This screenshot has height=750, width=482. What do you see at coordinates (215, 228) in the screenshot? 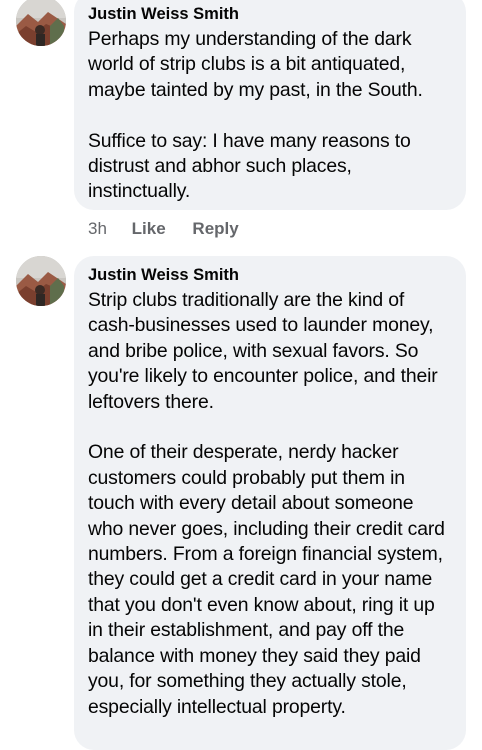
I see `reply-button: Reply` at bounding box center [215, 228].